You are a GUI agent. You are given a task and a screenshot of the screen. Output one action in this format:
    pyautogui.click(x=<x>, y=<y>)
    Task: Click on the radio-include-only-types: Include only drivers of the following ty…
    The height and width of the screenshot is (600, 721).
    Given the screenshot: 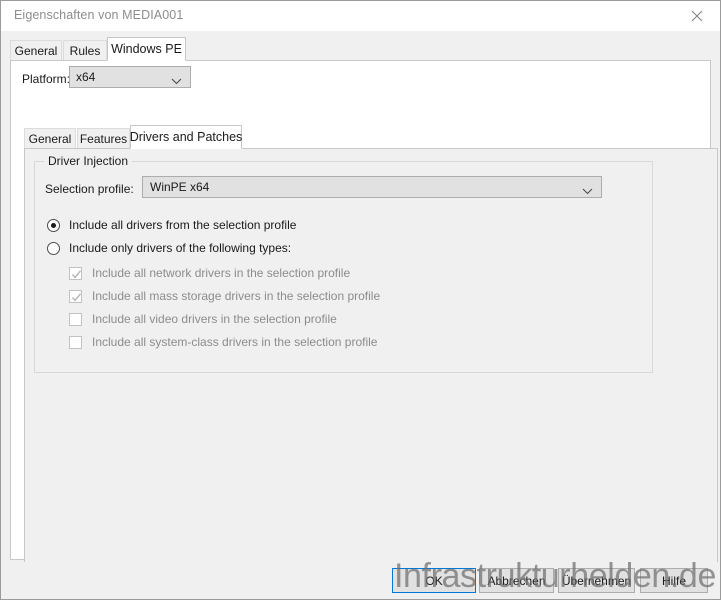 What is the action you would take?
    pyautogui.click(x=169, y=248)
    